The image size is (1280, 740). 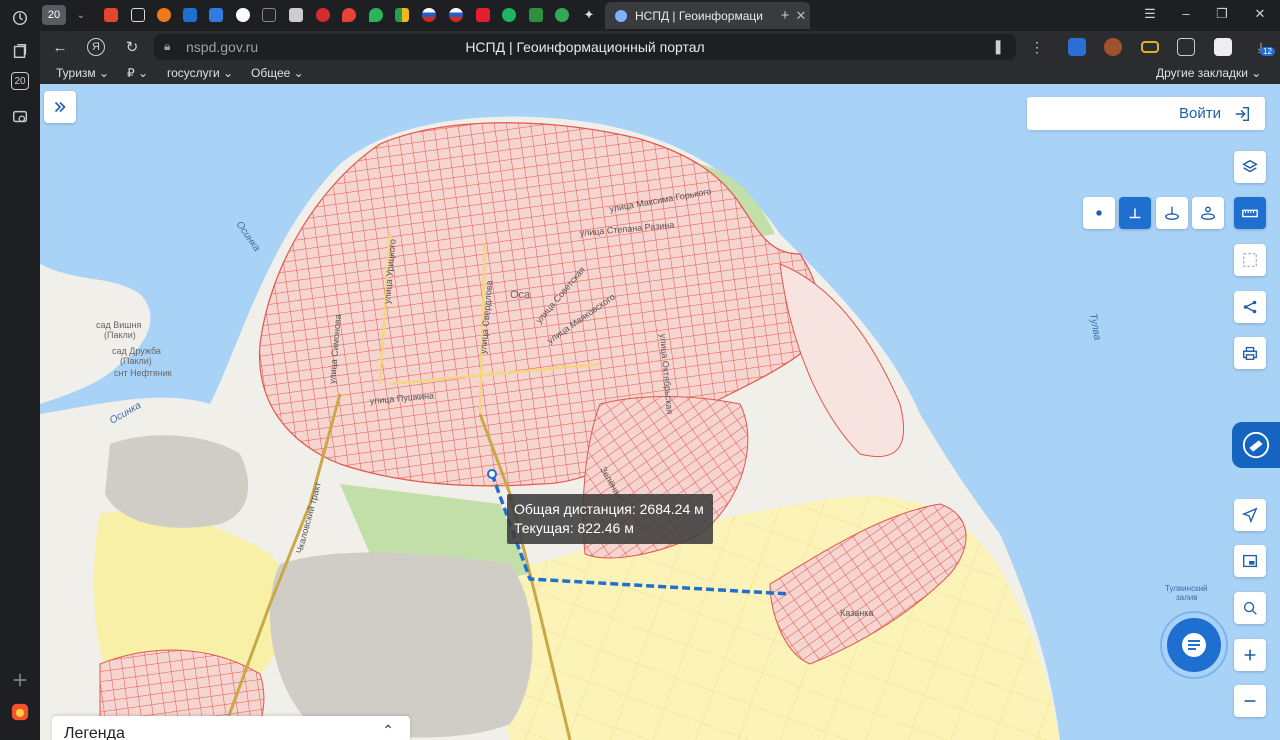 I want to click on more-icon: ⋮, so click(x=1037, y=47).